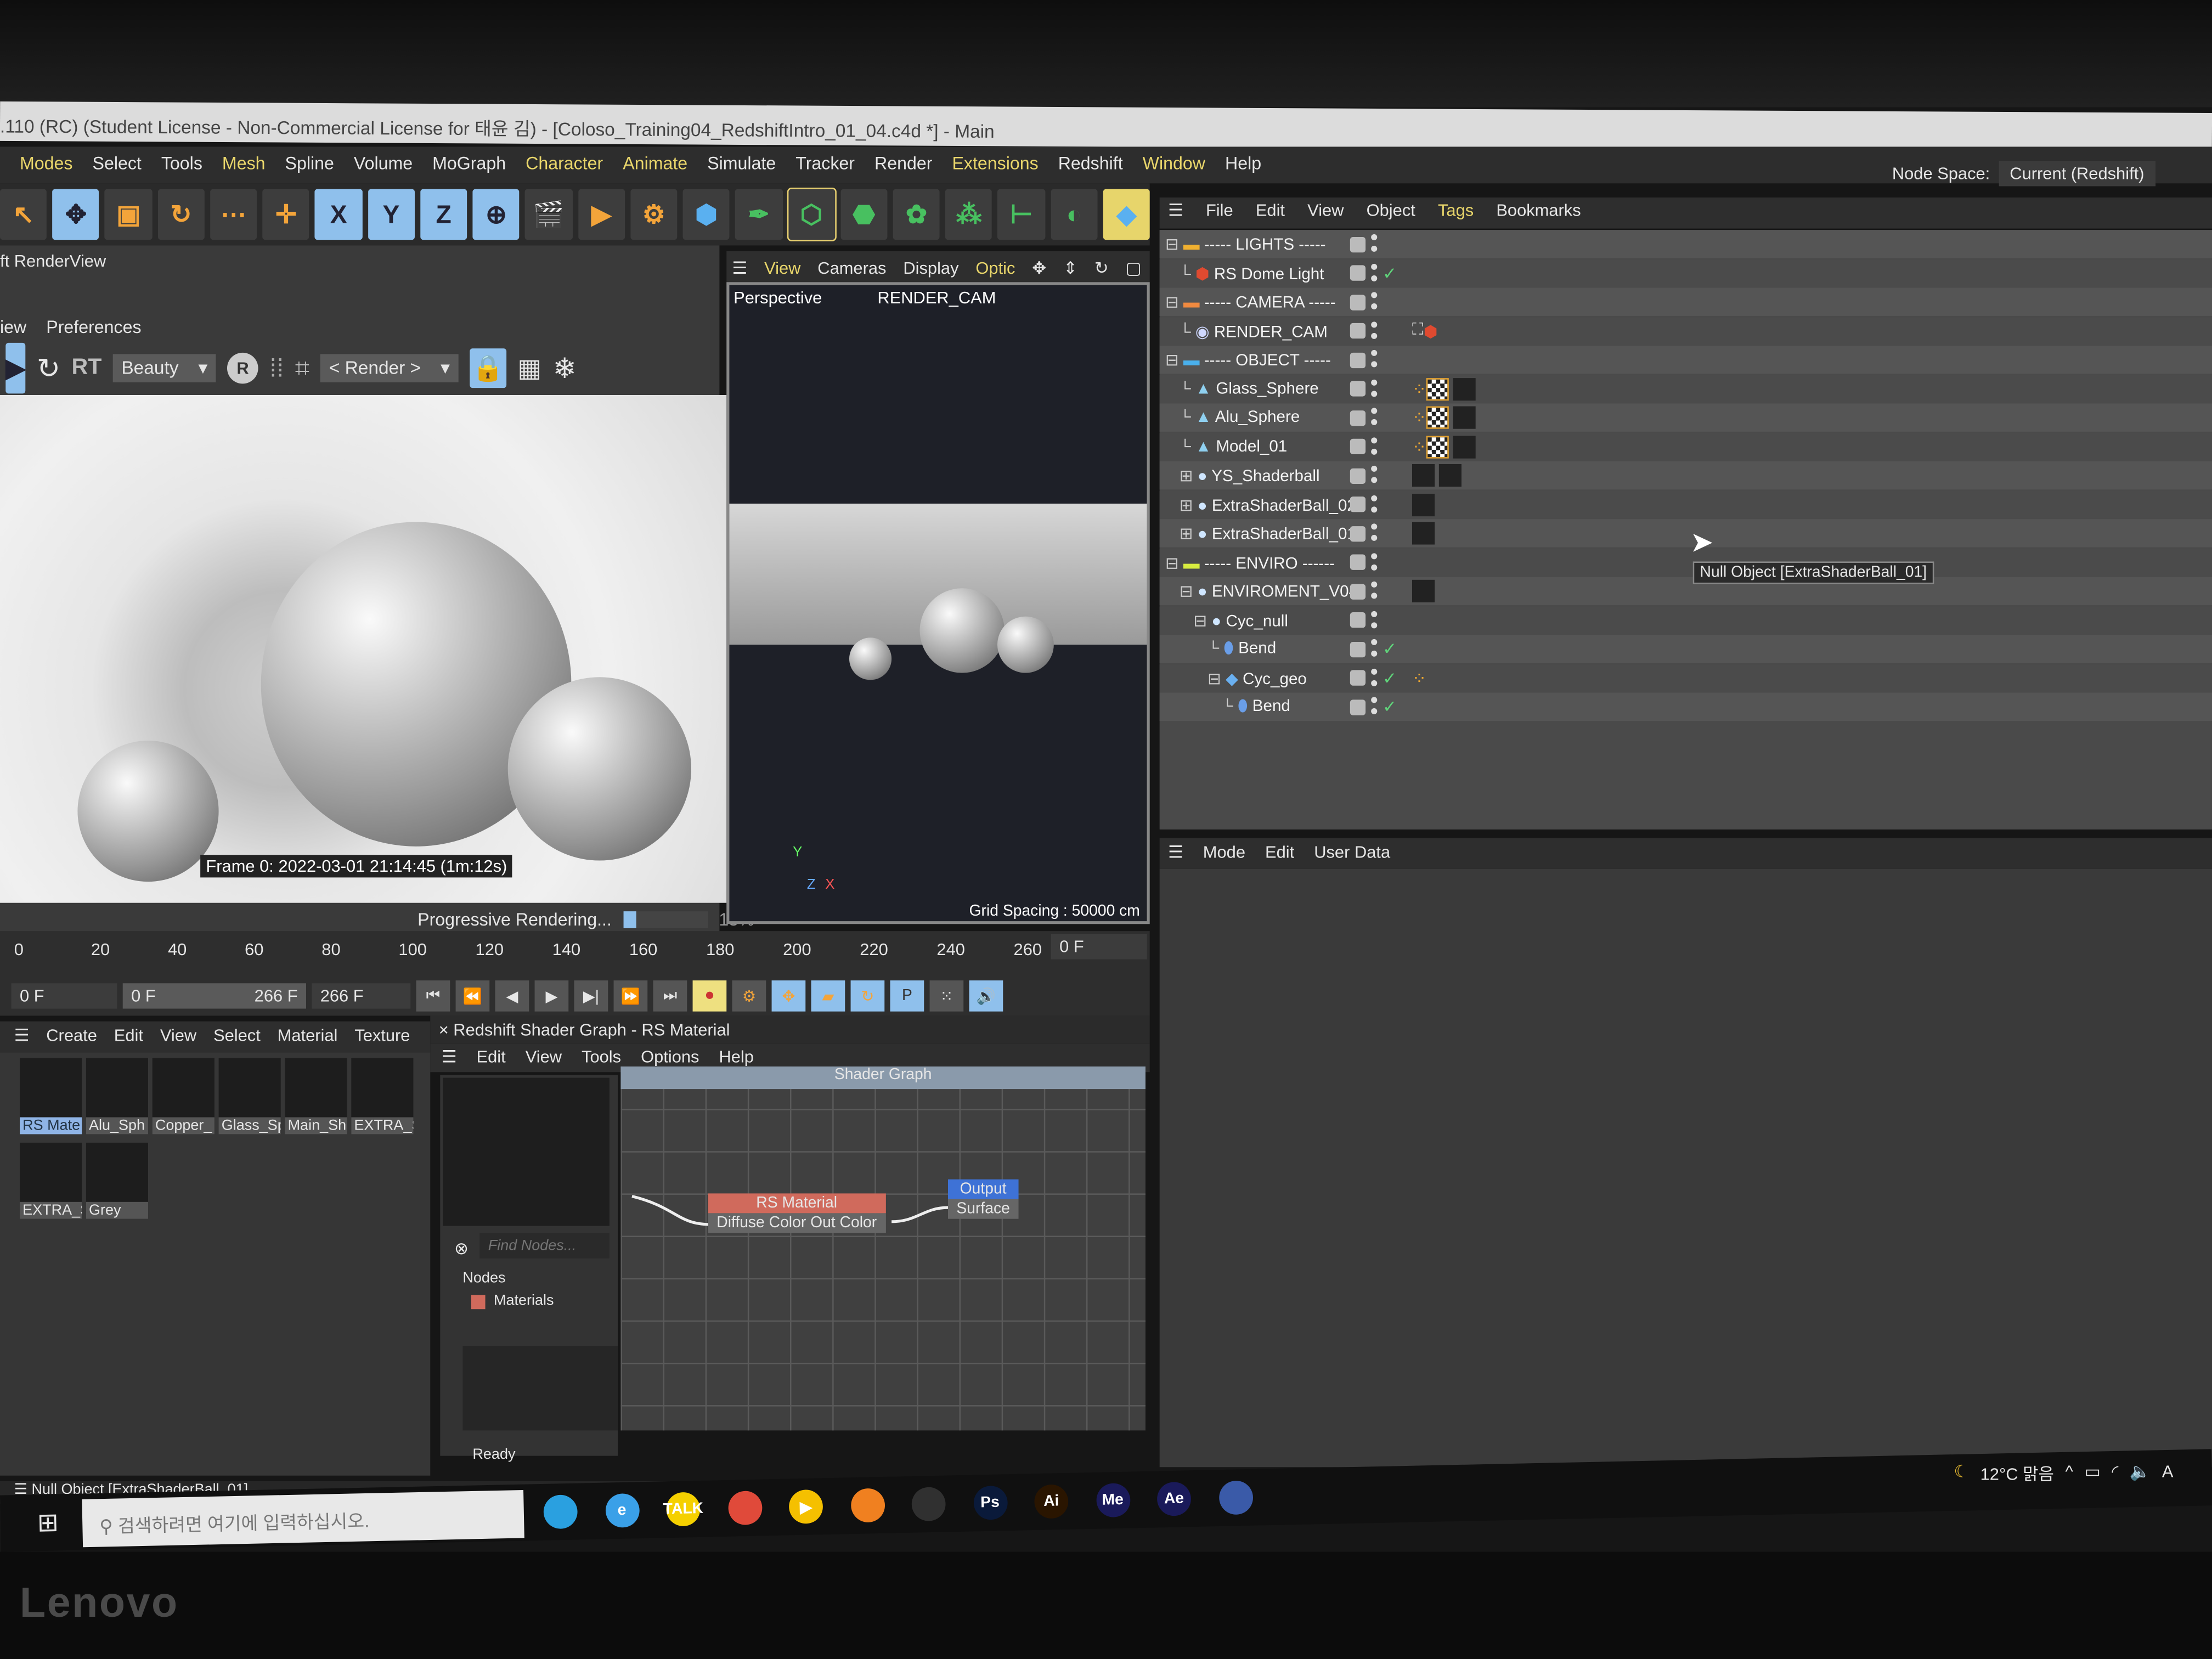 The image size is (2212, 1659). I want to click on om-menu-view: View, so click(1325, 213).